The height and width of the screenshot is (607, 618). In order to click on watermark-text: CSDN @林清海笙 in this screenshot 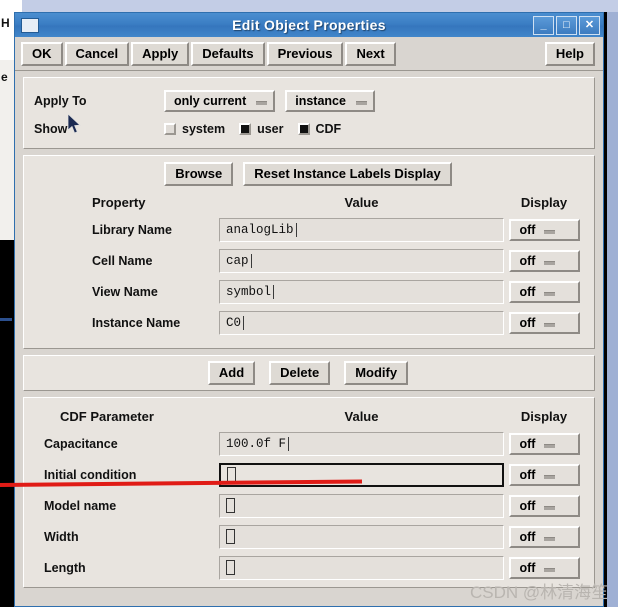, I will do `click(539, 592)`.